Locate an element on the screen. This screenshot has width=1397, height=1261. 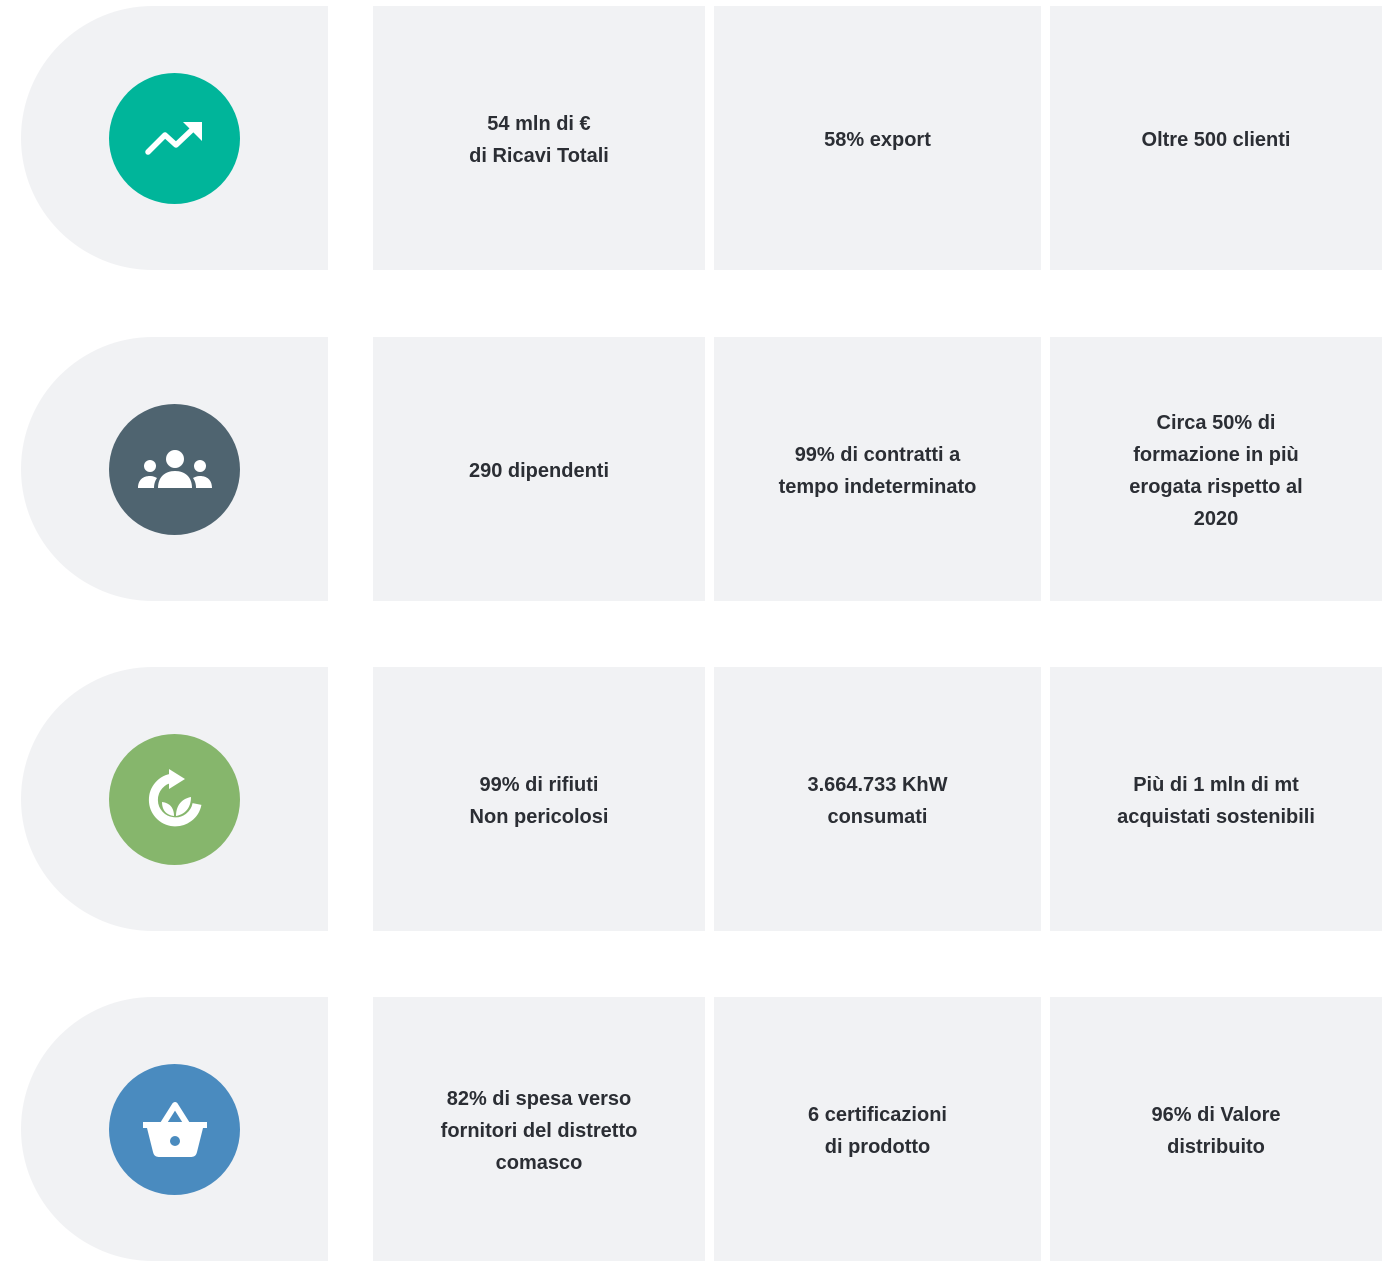
stat-waste: 99% di rifiuti Non pericolosi is located at coordinates (539, 799).